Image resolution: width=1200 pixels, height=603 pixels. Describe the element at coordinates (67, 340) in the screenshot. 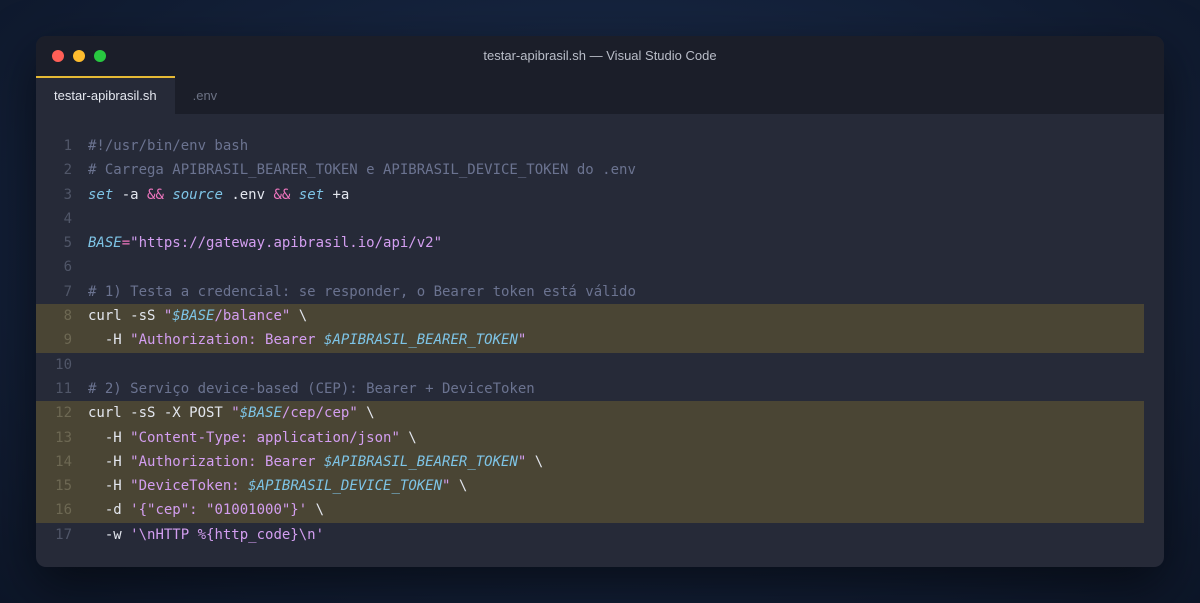

I see `line-number: 9` at that location.